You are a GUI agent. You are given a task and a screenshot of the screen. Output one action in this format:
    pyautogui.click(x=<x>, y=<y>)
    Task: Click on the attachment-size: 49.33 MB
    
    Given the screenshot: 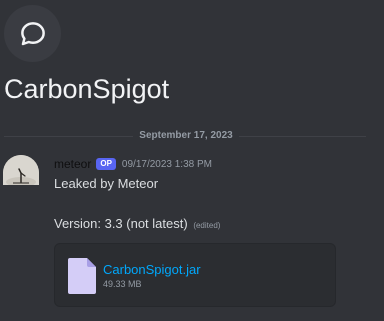 What is the action you would take?
    pyautogui.click(x=122, y=284)
    